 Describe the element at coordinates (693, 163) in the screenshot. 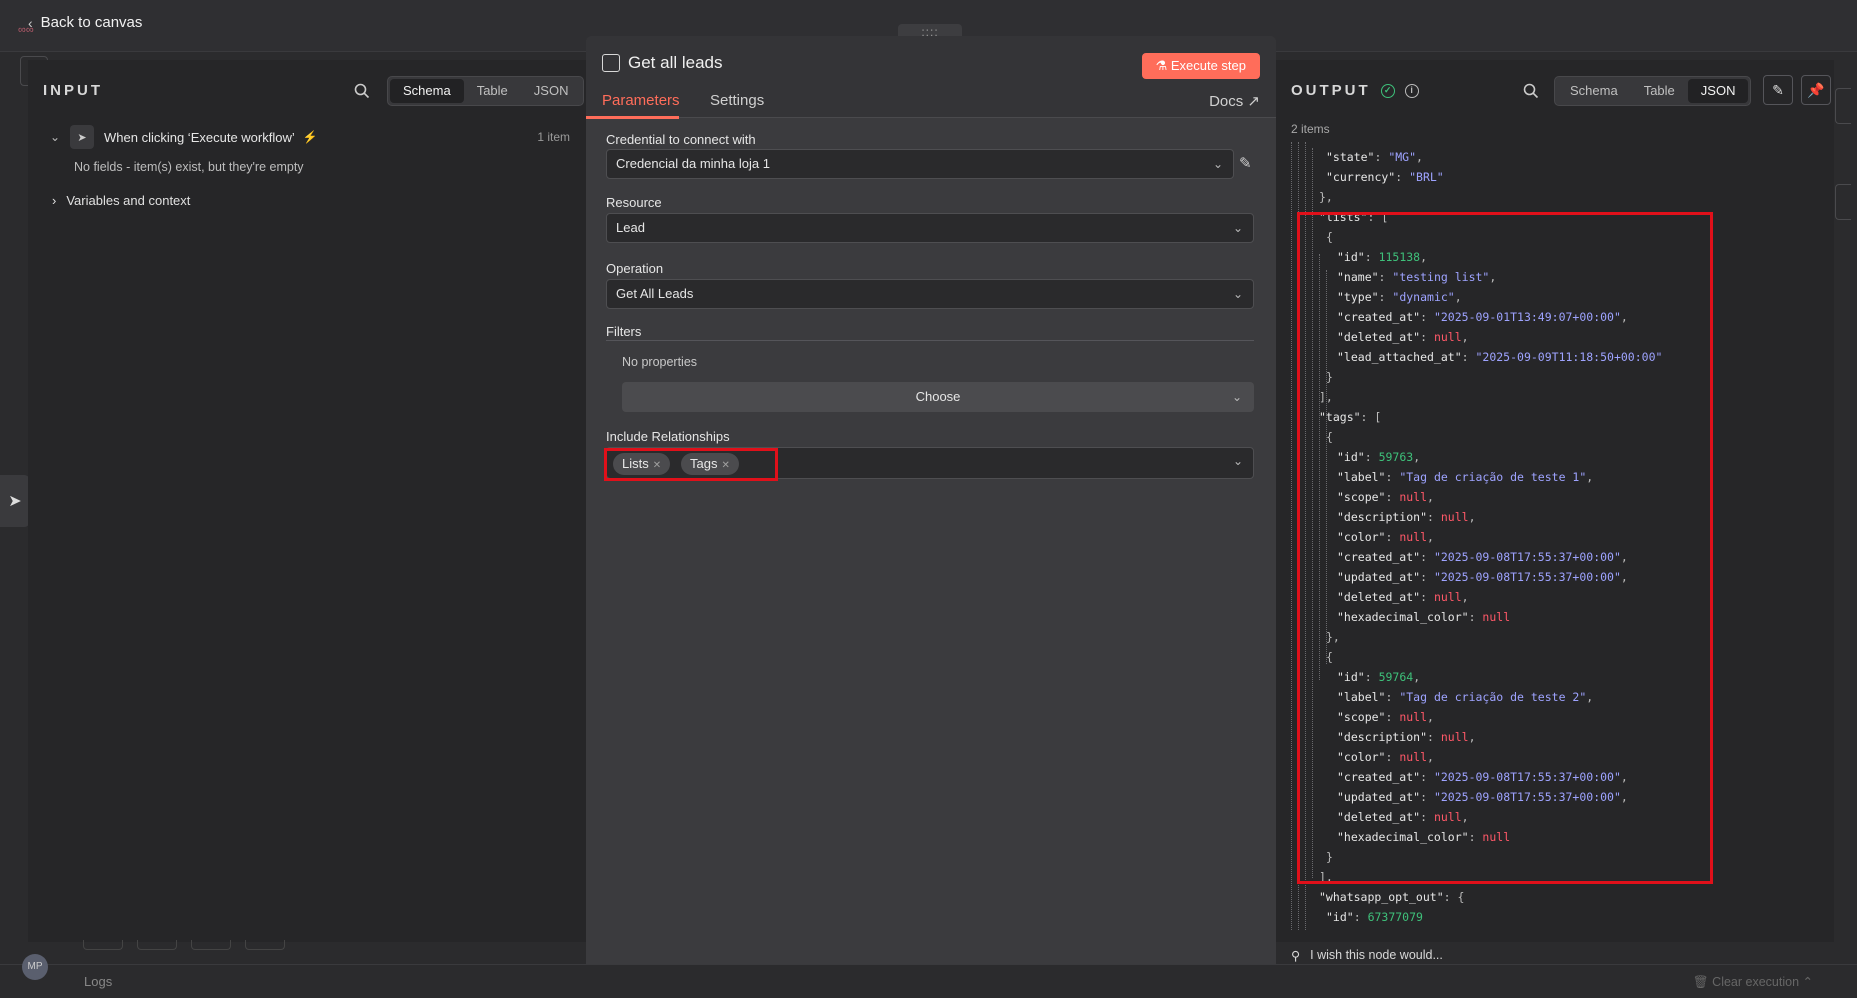

I see `credential-value: Credencial da minha loja 1` at that location.